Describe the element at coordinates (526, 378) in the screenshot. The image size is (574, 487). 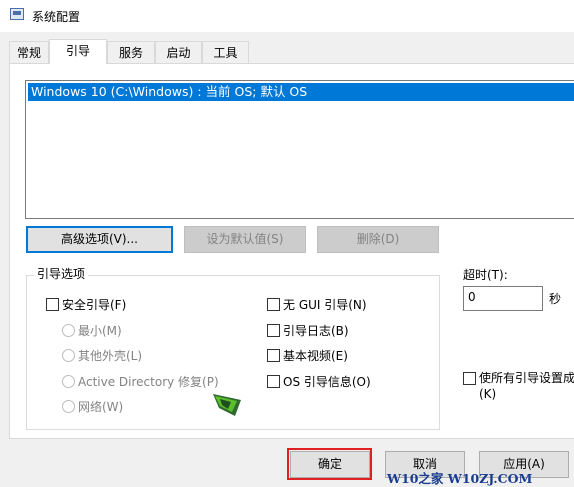
I see `make-permanent-label: 使所有引导设置成` at that location.